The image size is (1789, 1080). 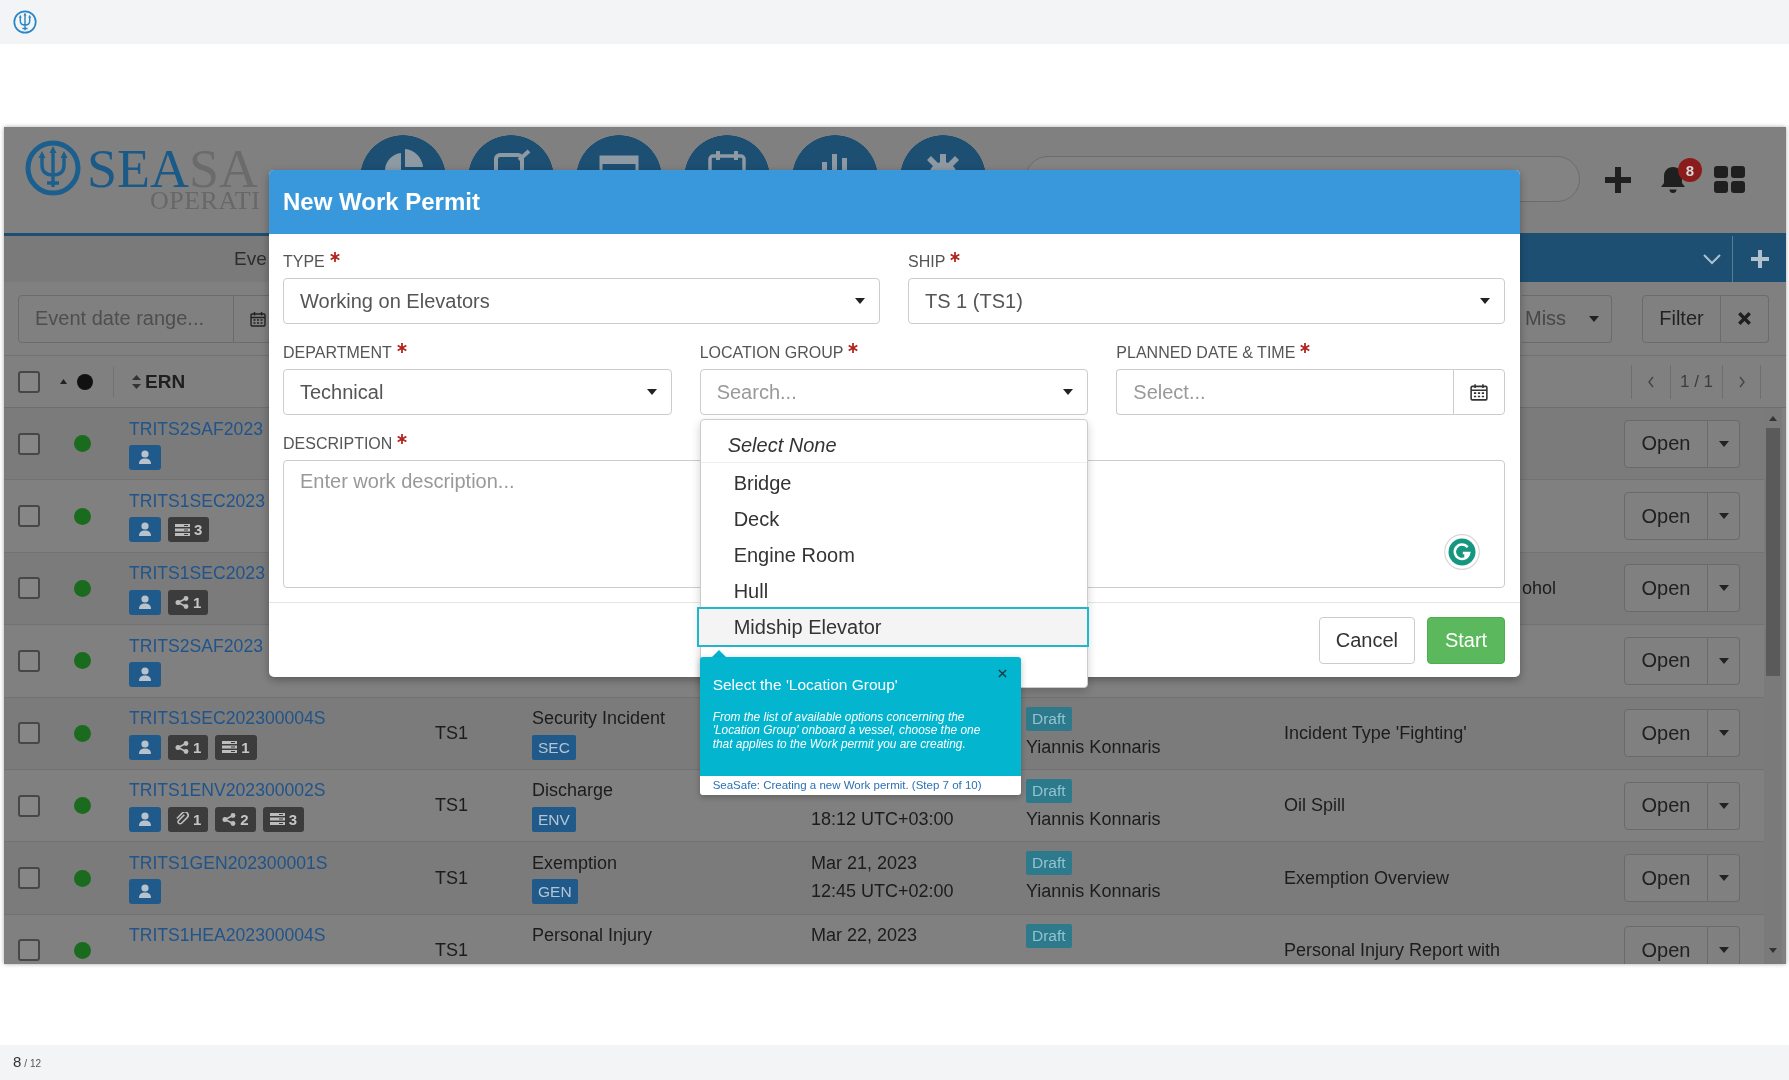 I want to click on event-type: Exemption, so click(x=575, y=863).